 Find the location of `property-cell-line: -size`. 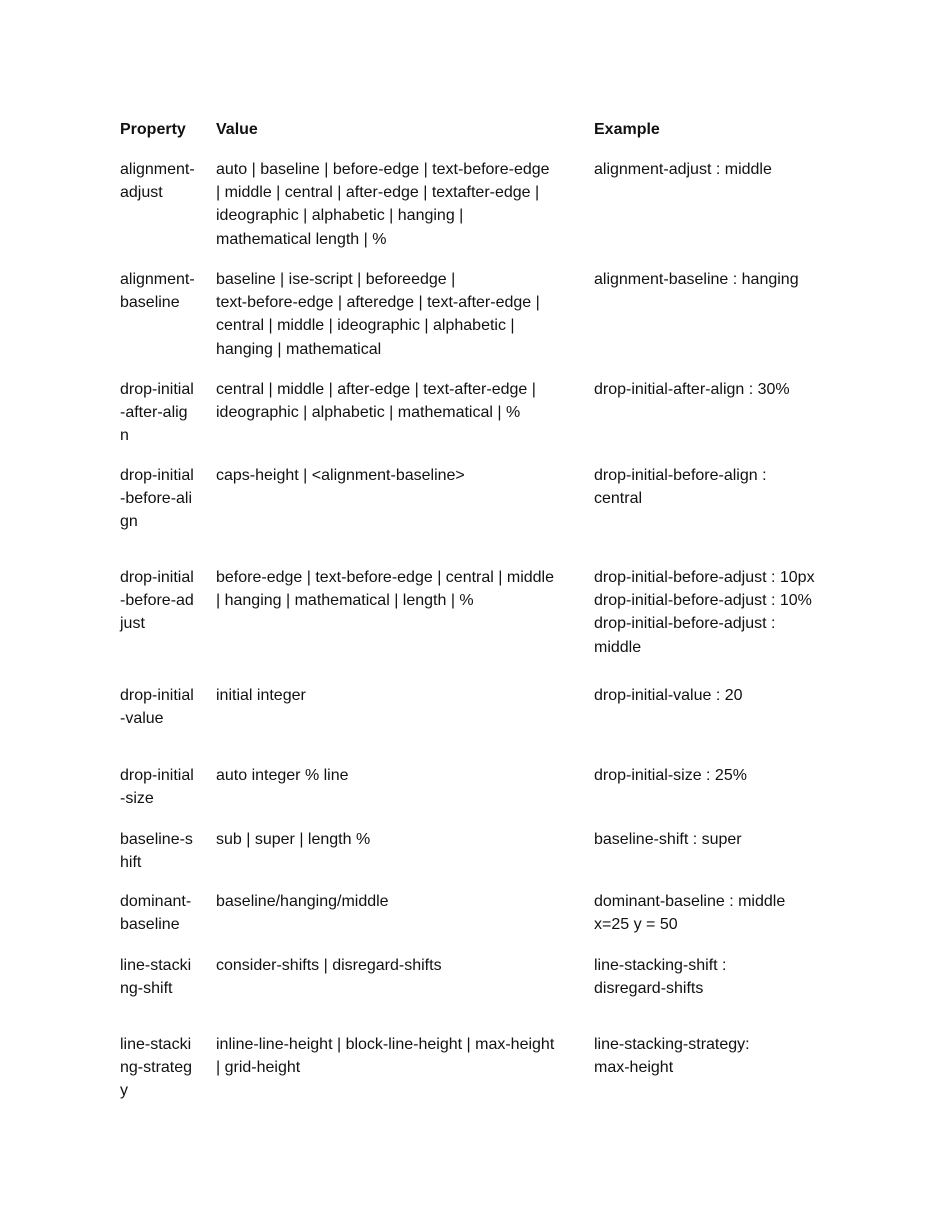

property-cell-line: -size is located at coordinates (137, 799).